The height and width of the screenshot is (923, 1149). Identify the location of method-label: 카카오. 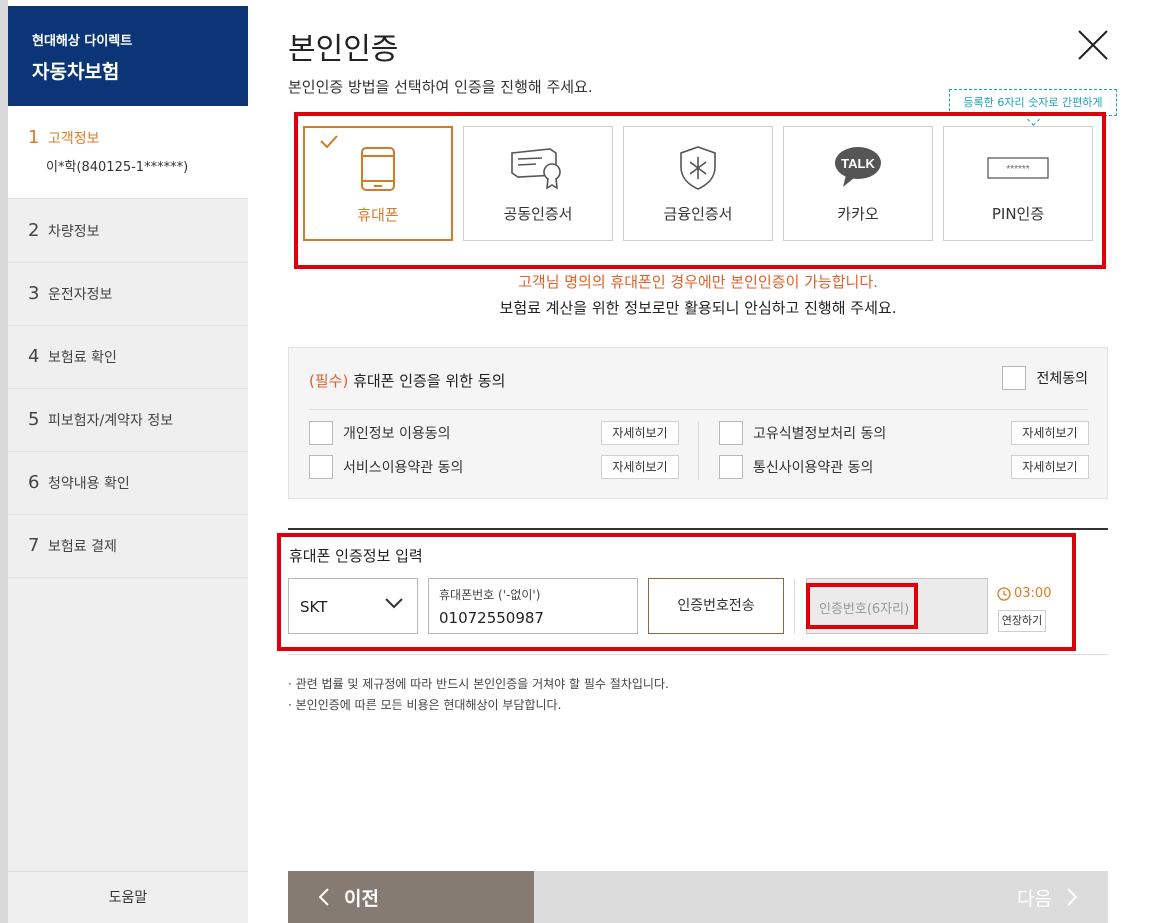
(858, 214).